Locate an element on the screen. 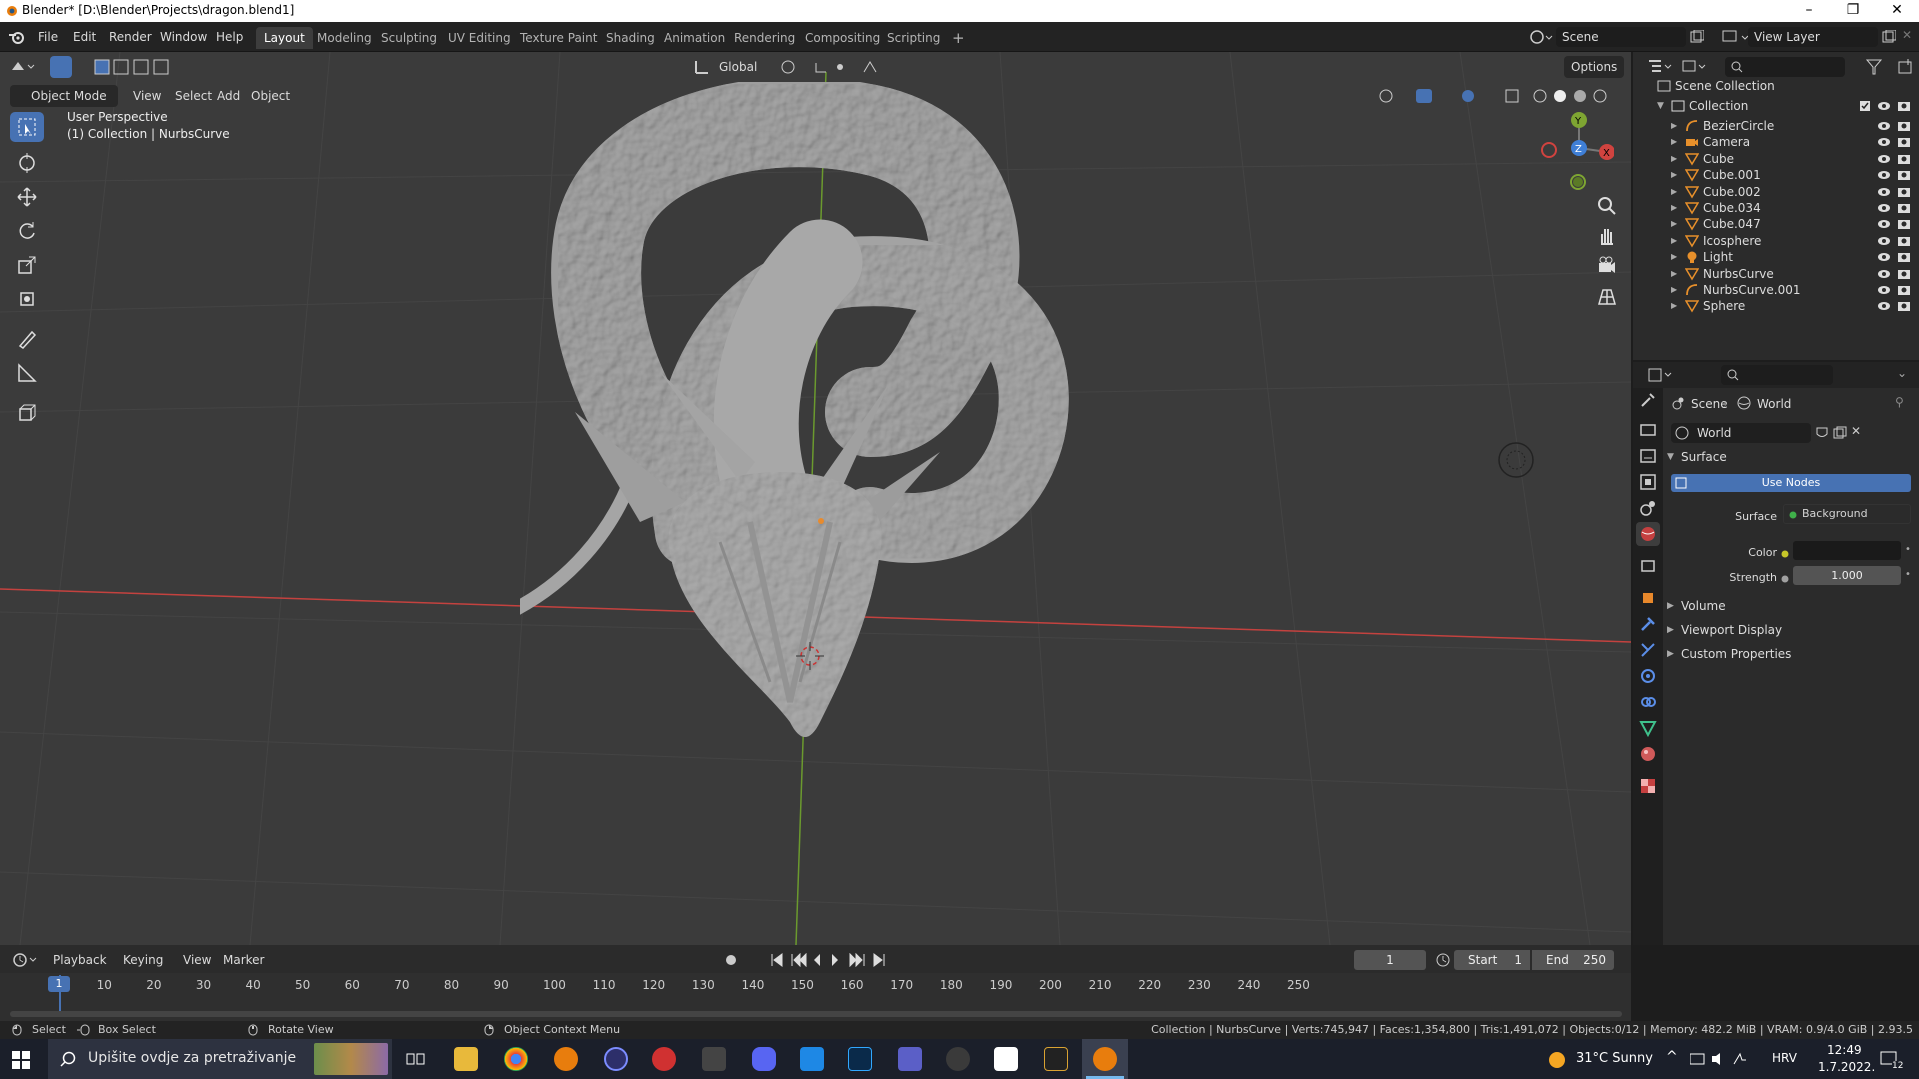 Image resolution: width=1919 pixels, height=1079 pixels. tool-rotate is located at coordinates (27, 231).